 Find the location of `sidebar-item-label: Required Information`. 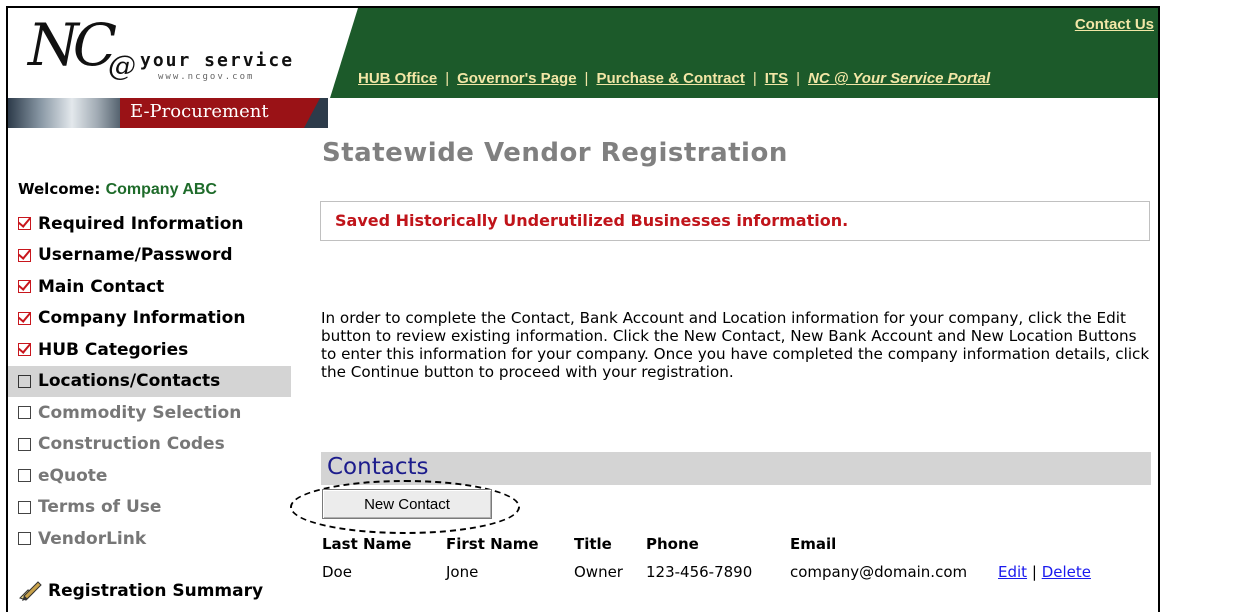

sidebar-item-label: Required Information is located at coordinates (141, 223).